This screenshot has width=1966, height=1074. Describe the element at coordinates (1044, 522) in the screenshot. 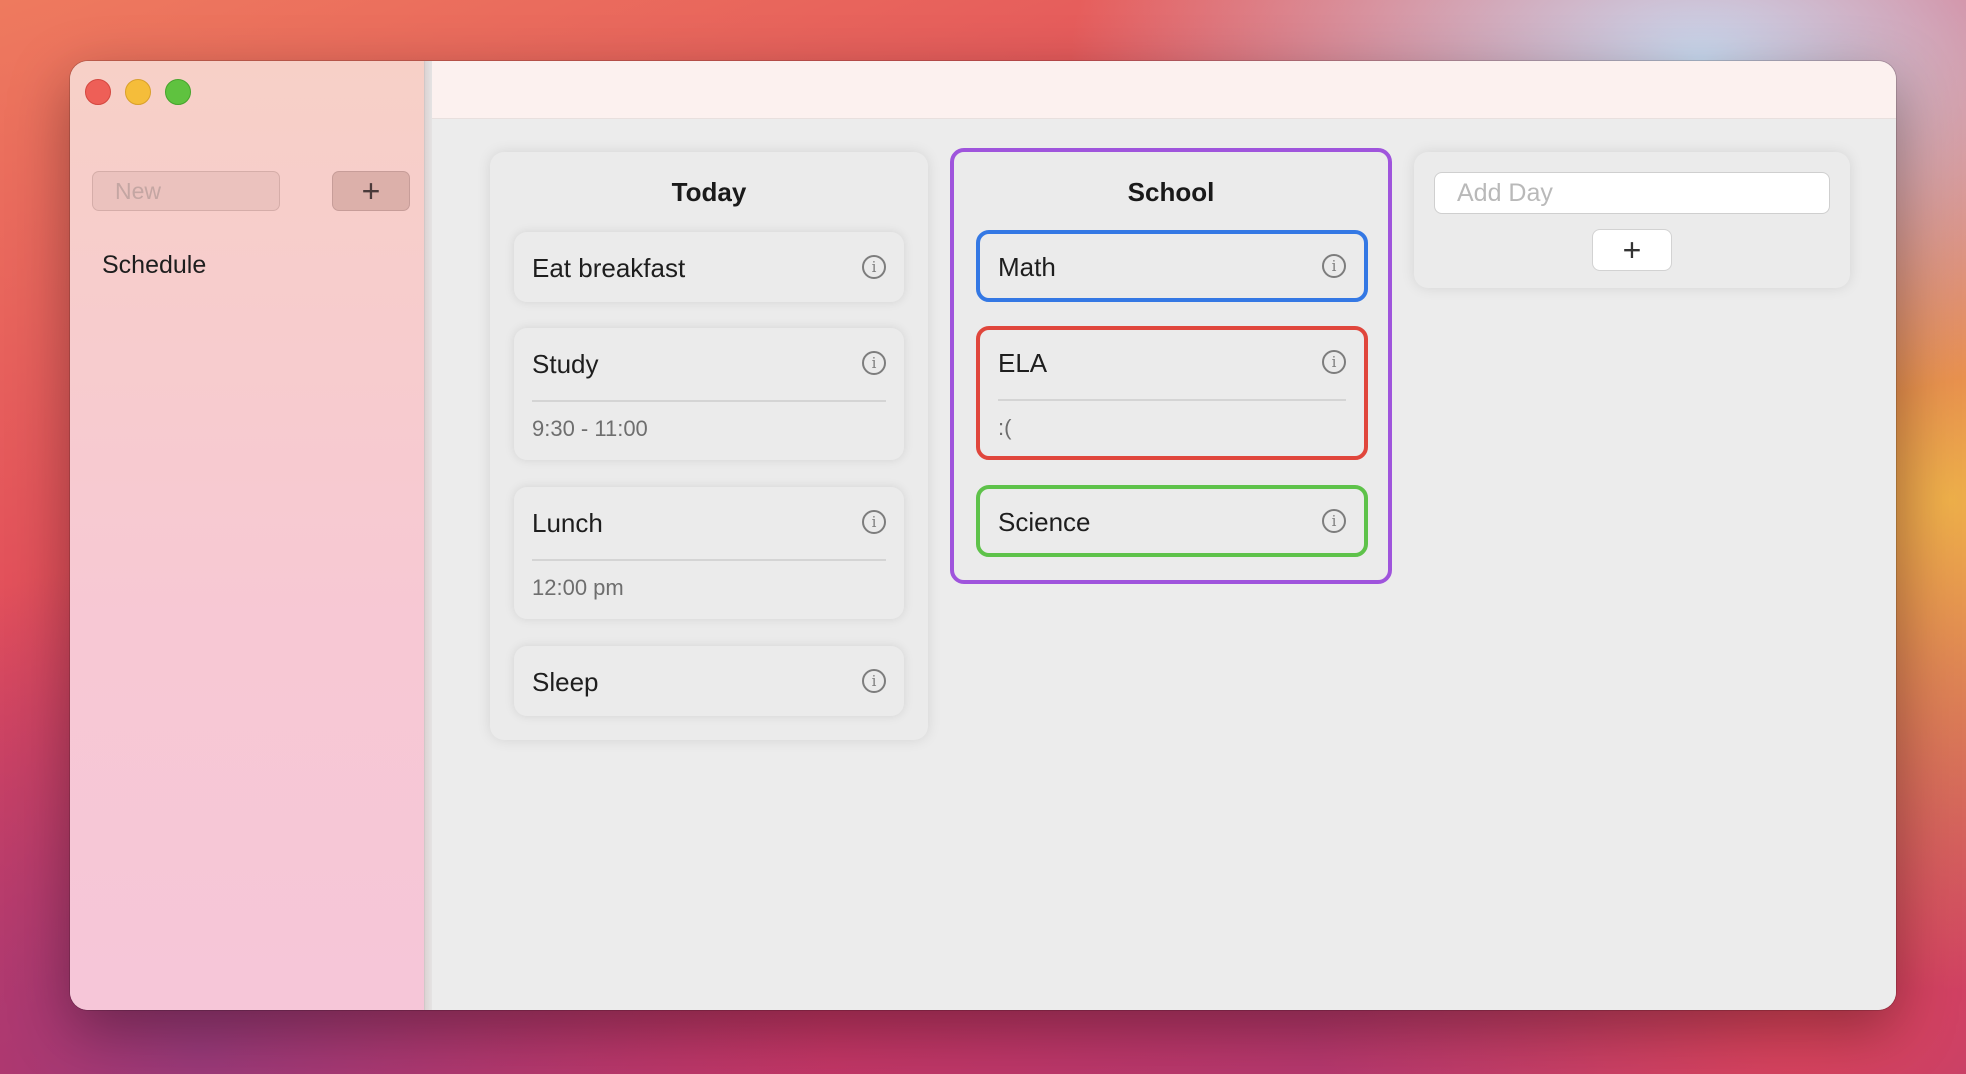

I see `task-title: Science` at that location.